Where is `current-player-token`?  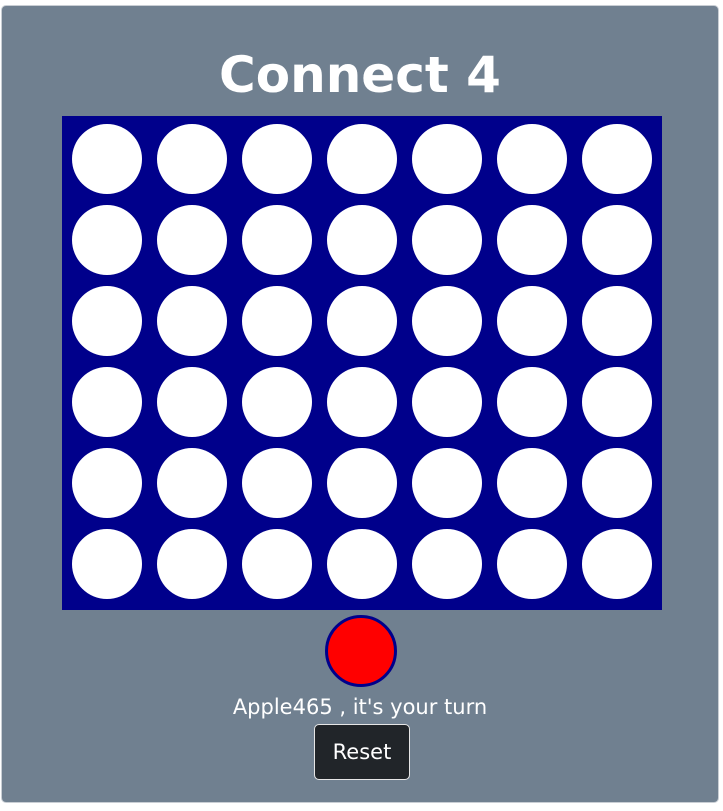
current-player-token is located at coordinates (361, 651).